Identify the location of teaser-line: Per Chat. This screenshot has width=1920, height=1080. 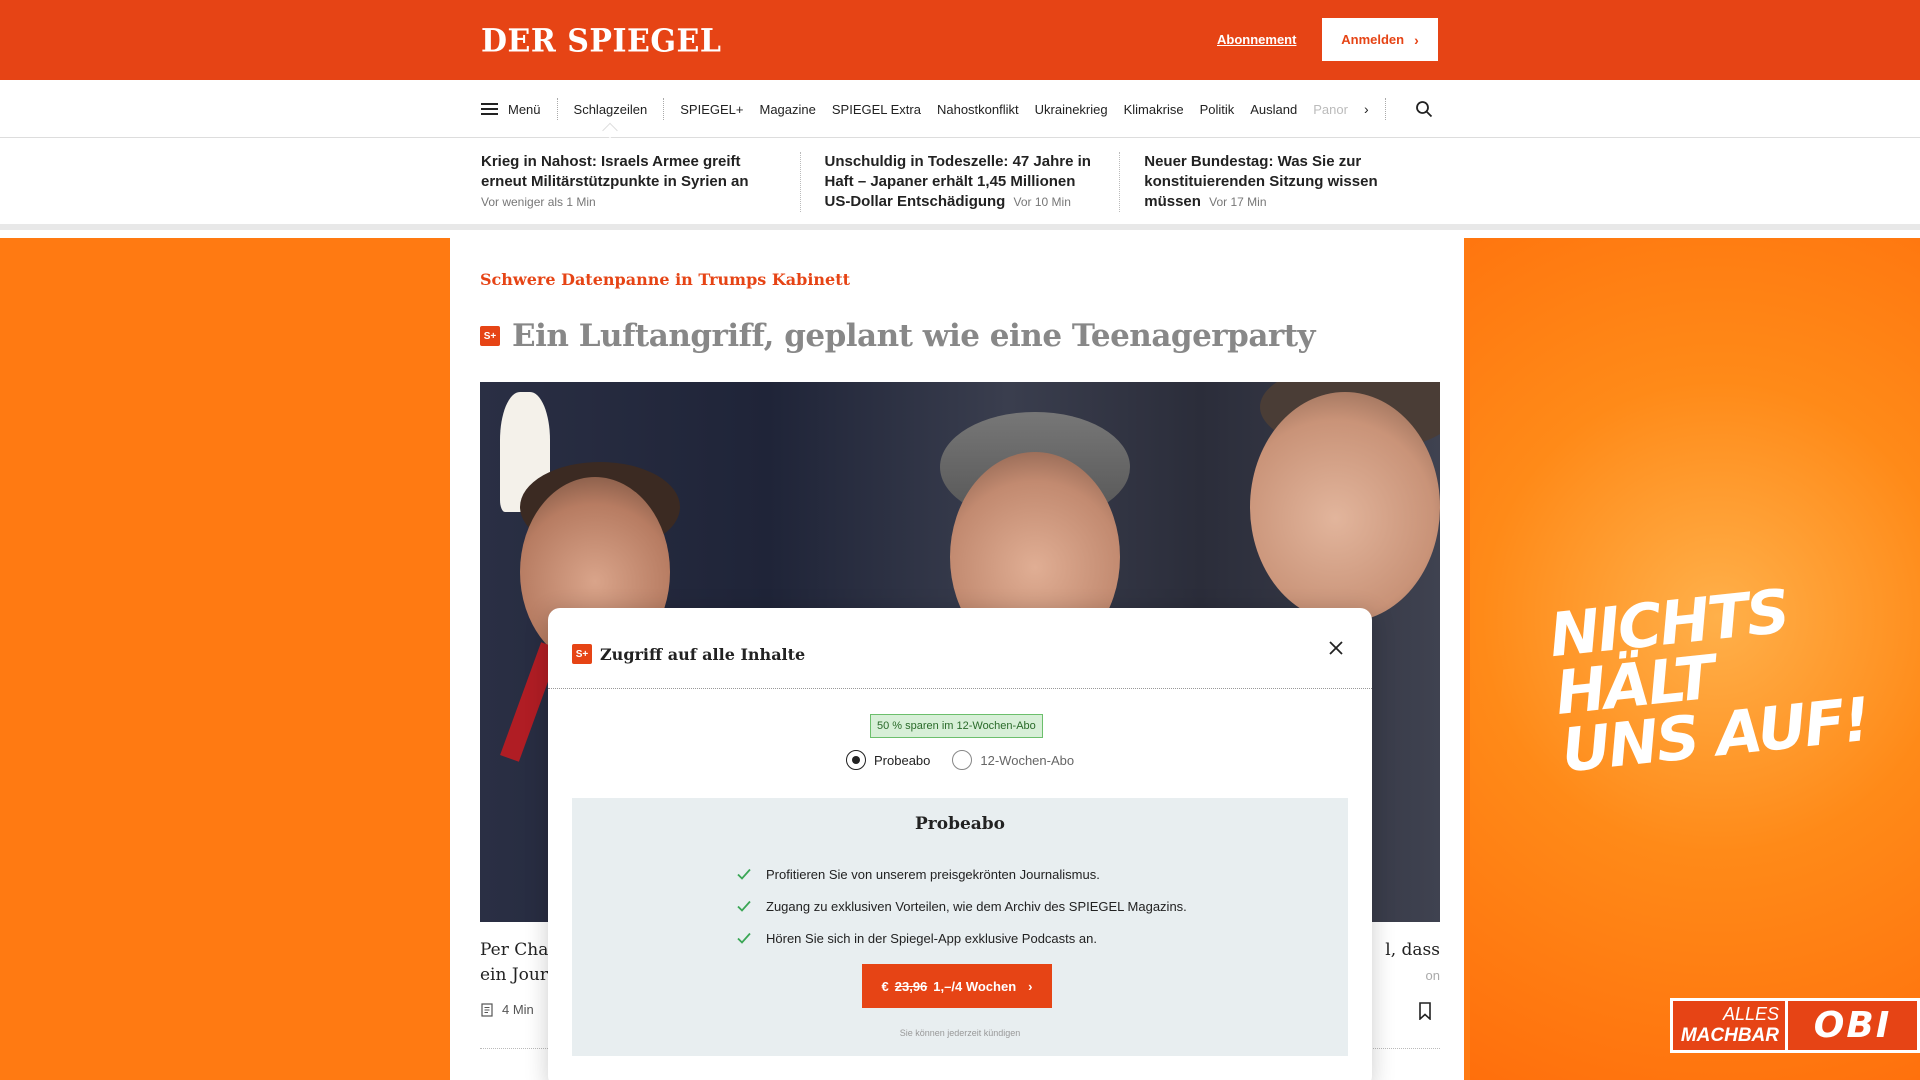
(518, 950).